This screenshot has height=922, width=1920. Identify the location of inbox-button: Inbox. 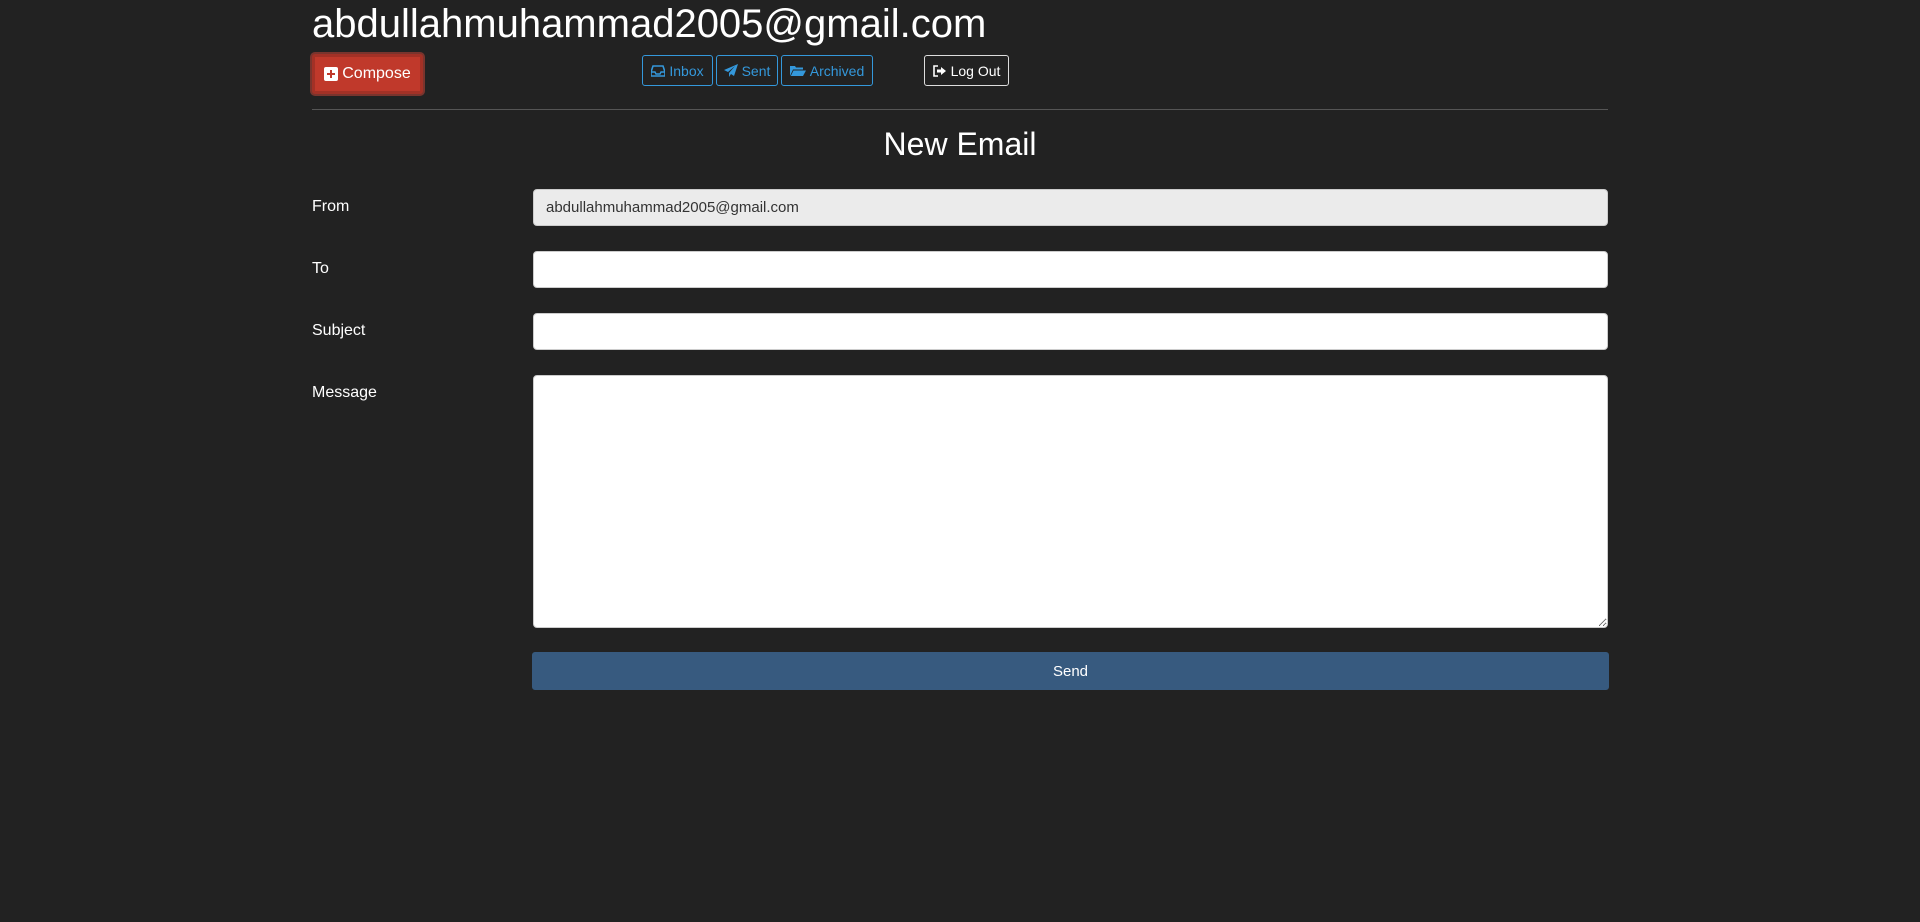
(677, 70).